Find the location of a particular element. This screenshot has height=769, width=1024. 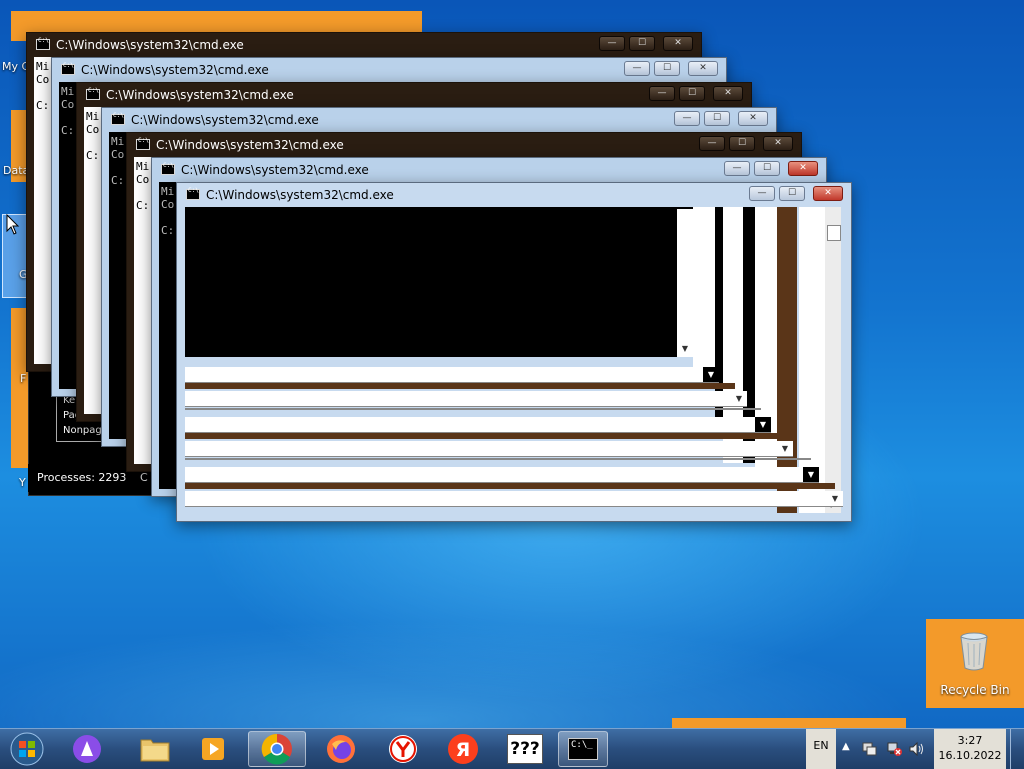

alice-assistant-button is located at coordinates (87, 749).